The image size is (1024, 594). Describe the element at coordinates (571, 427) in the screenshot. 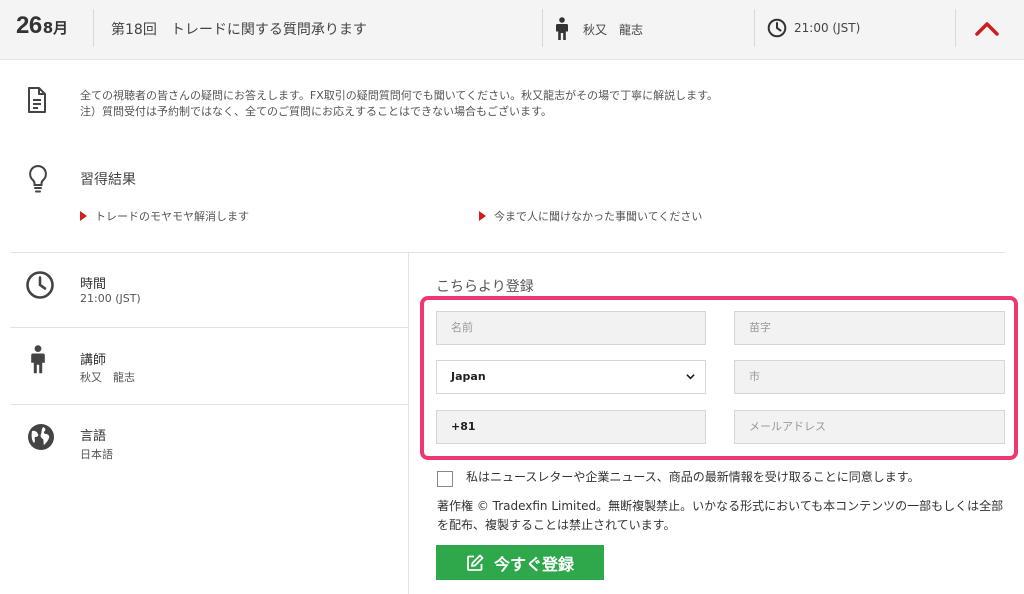

I see `phone-input: +81` at that location.